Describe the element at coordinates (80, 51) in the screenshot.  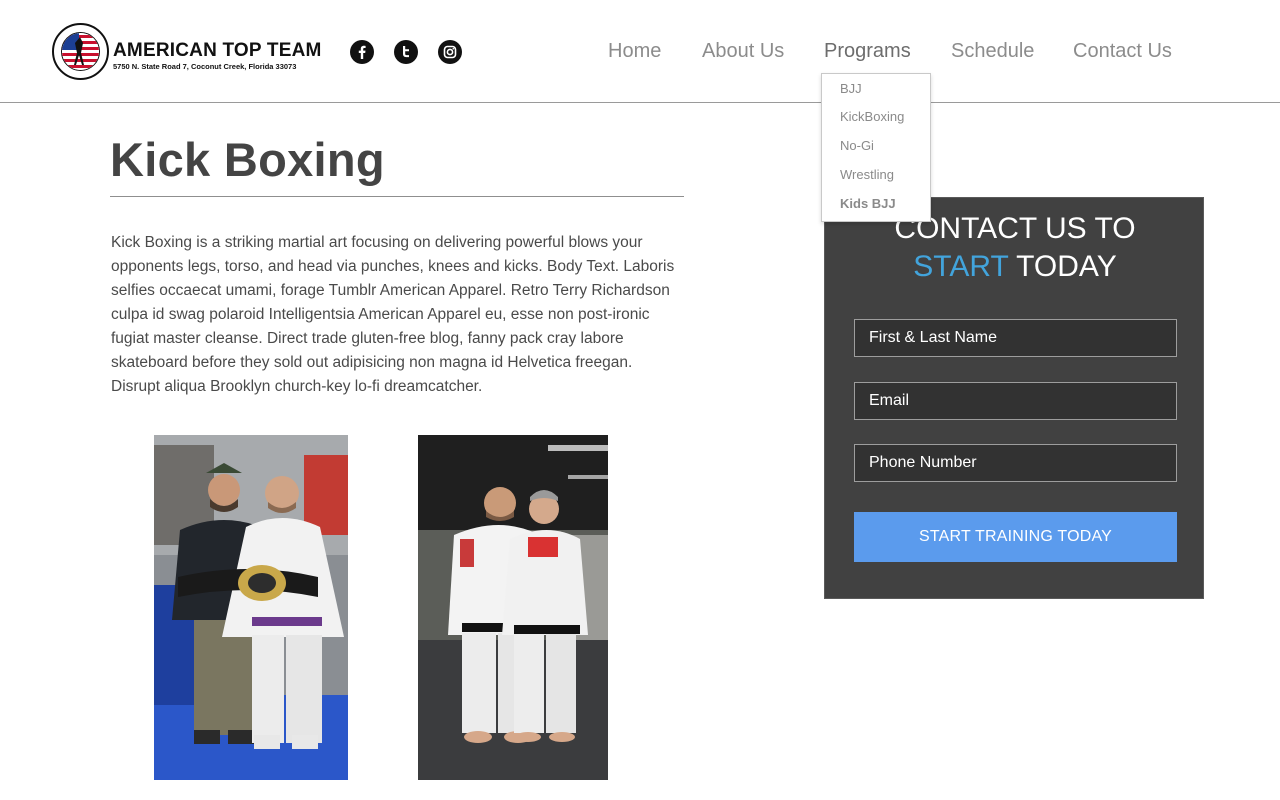
I see `logo-seal-icon` at that location.